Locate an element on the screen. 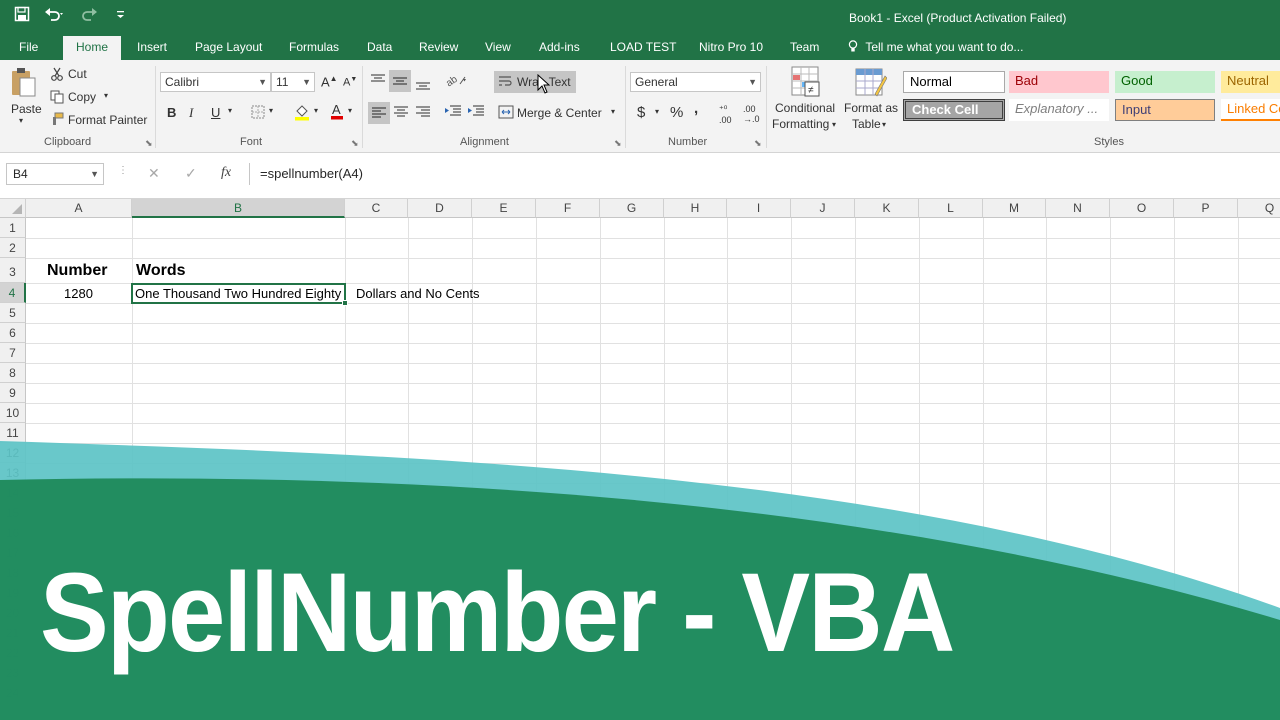 This screenshot has height=720, width=1280. column-header-i: I is located at coordinates (759, 208).